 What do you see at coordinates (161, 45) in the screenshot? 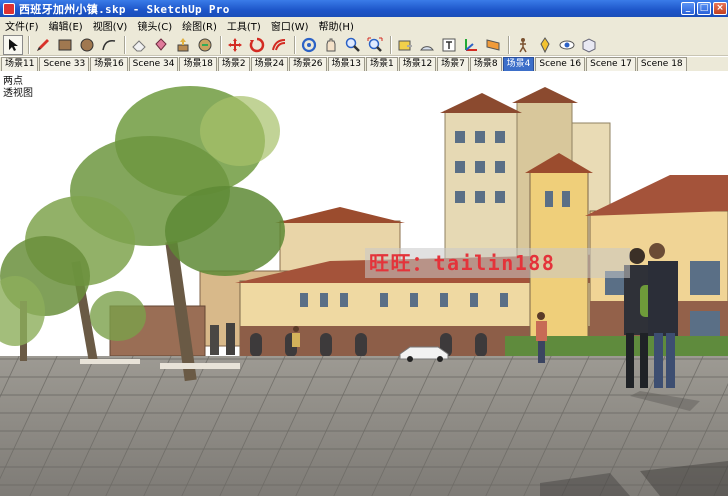
I see `paint-bucket-icon` at bounding box center [161, 45].